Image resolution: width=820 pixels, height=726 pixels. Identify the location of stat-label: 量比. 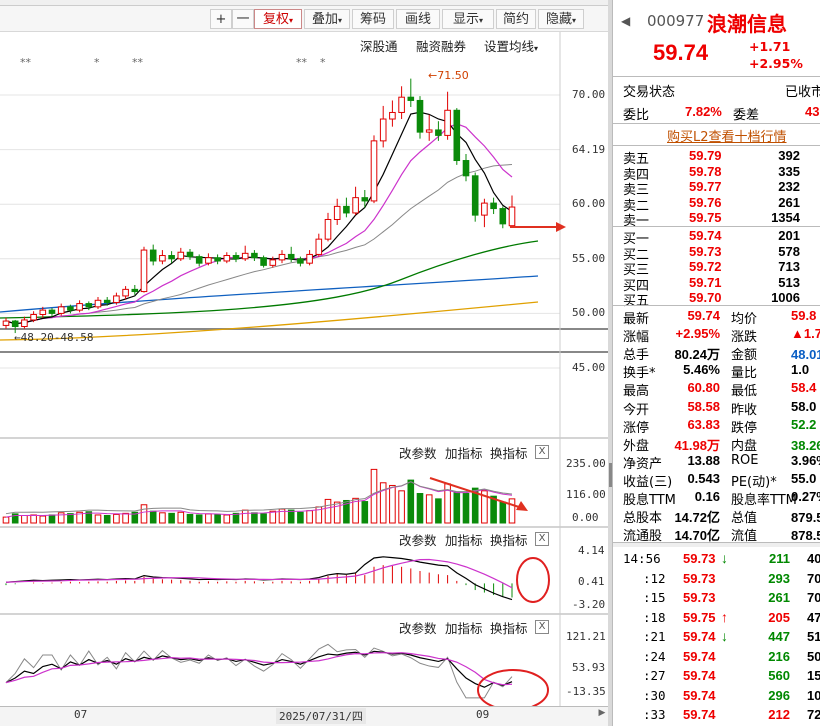
(744, 374).